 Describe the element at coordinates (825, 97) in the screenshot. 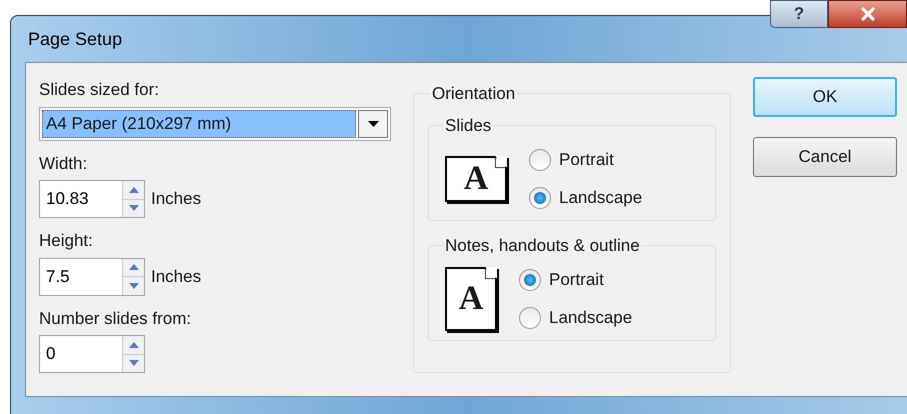

I see `dialog-button: OK` at that location.